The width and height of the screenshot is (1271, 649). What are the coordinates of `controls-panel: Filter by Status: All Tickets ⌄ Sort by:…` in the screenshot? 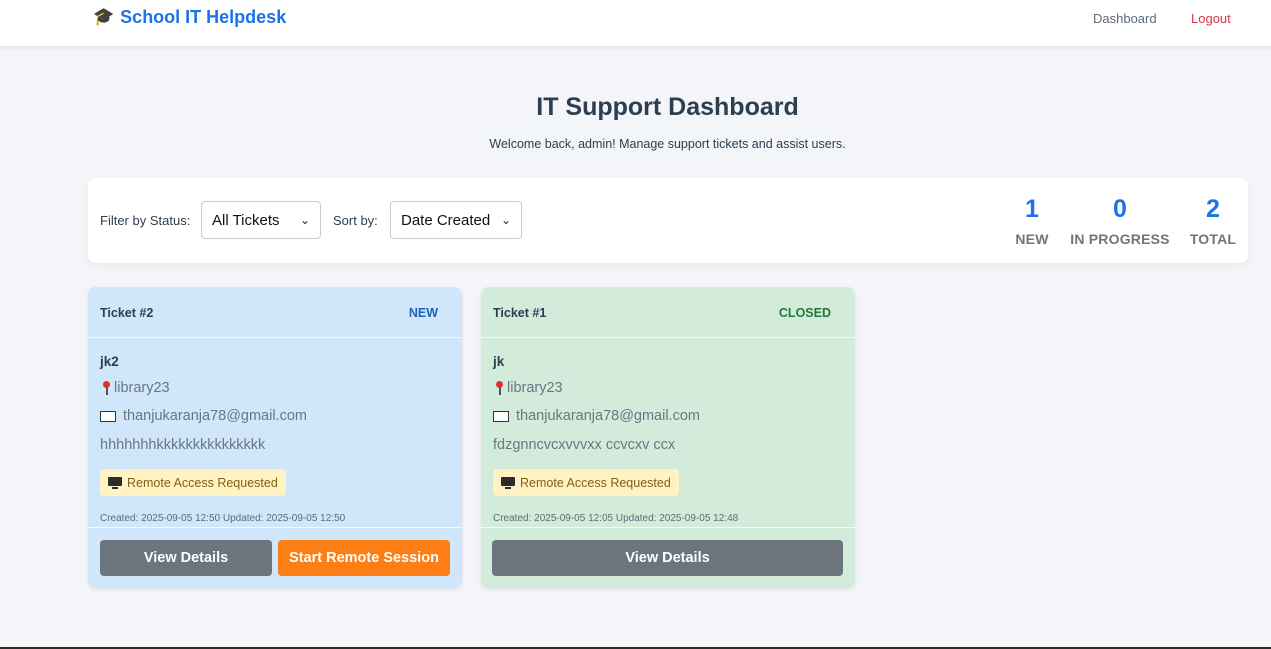 It's located at (668, 220).